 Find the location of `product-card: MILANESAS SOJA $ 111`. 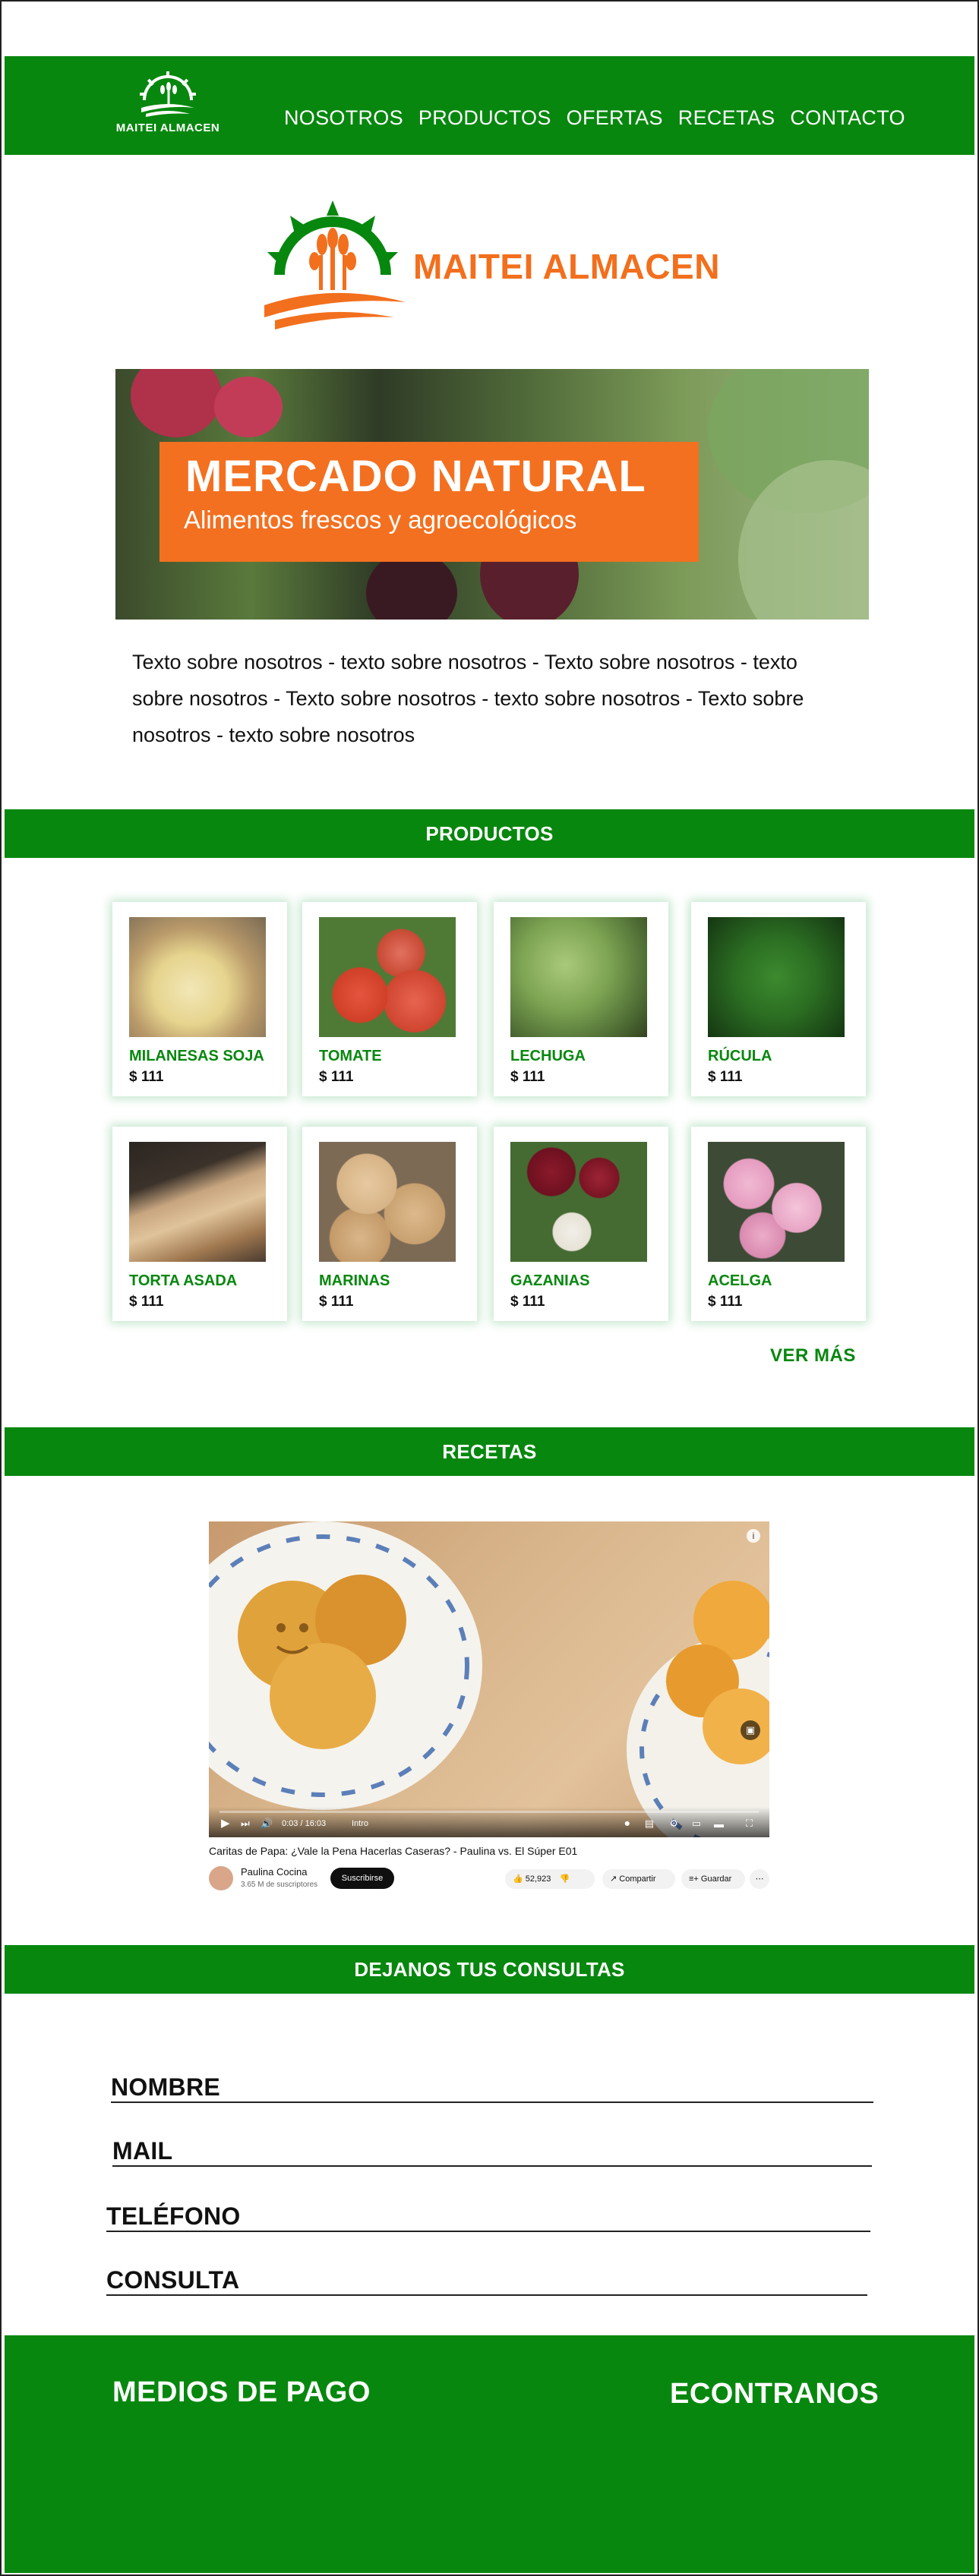

product-card: MILANESAS SOJA $ 111 is located at coordinates (199, 999).